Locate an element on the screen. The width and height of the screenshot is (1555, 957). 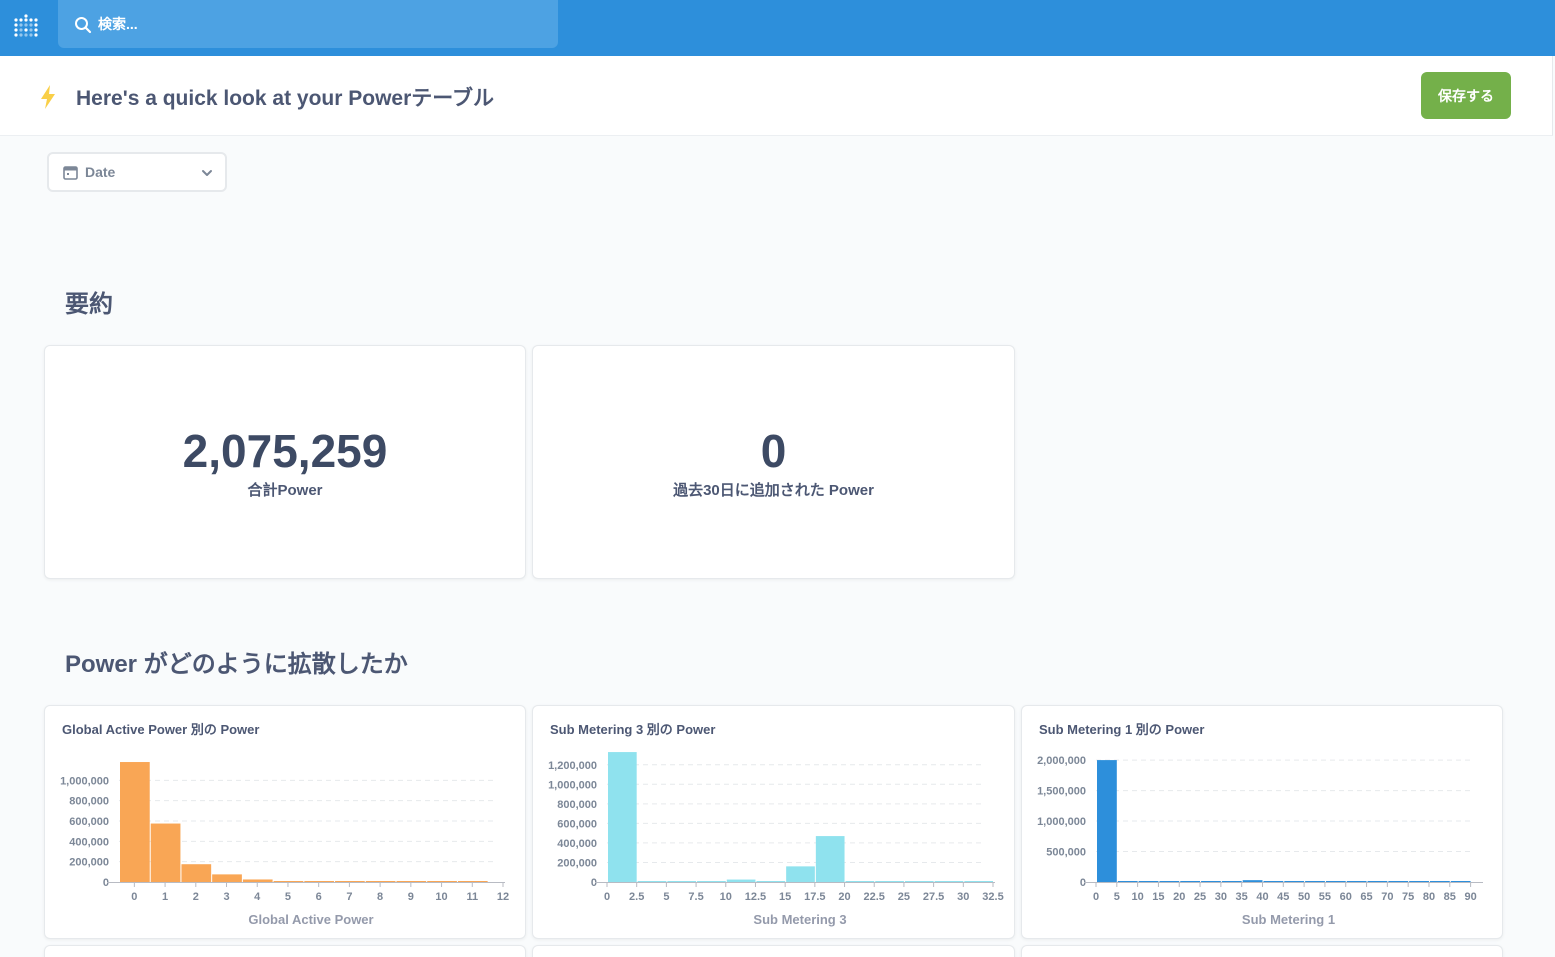
date-filter: Date is located at coordinates (137, 172).